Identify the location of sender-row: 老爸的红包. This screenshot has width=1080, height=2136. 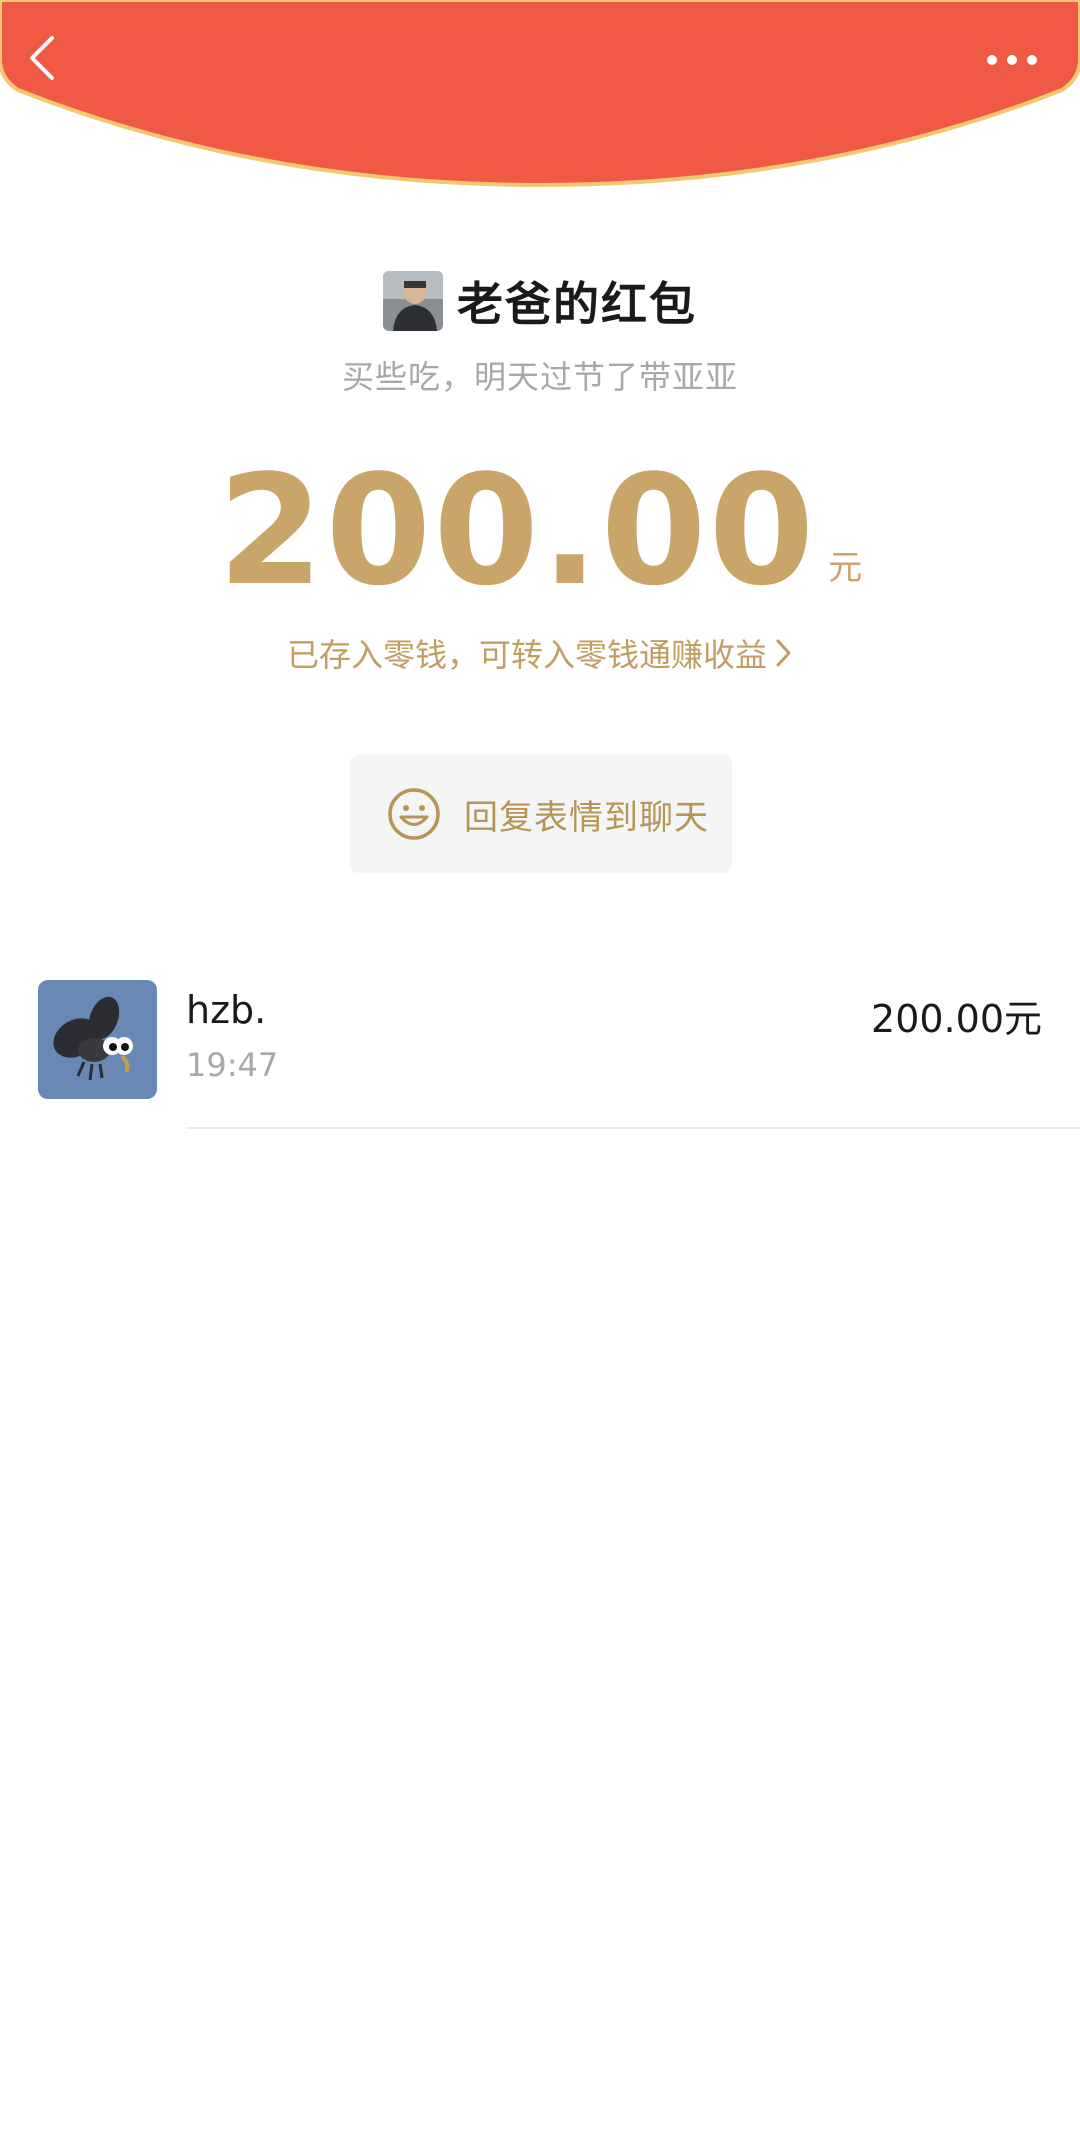
(540, 301).